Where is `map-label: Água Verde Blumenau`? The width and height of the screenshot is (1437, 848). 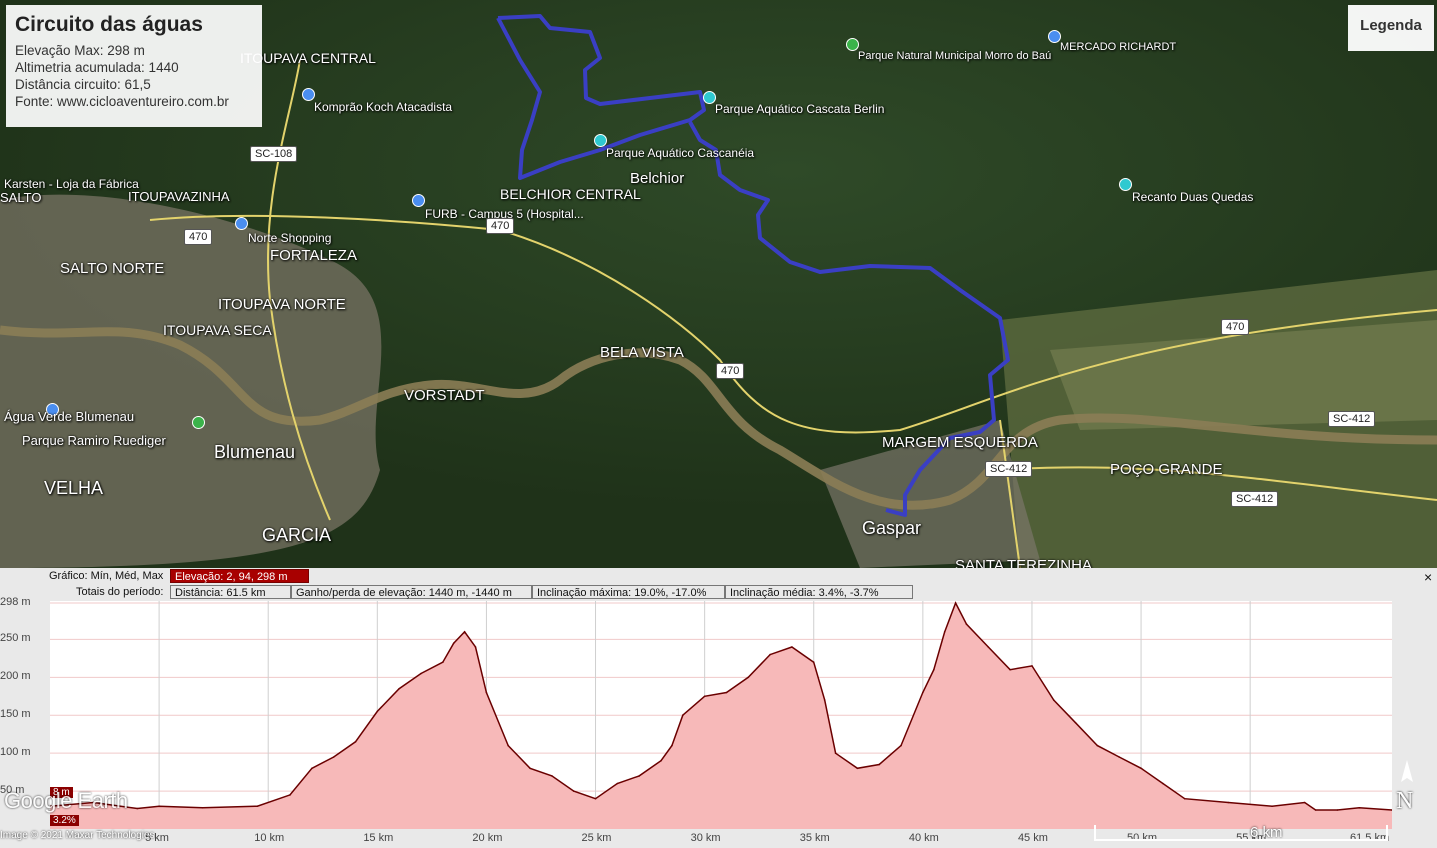 map-label: Água Verde Blumenau is located at coordinates (69, 416).